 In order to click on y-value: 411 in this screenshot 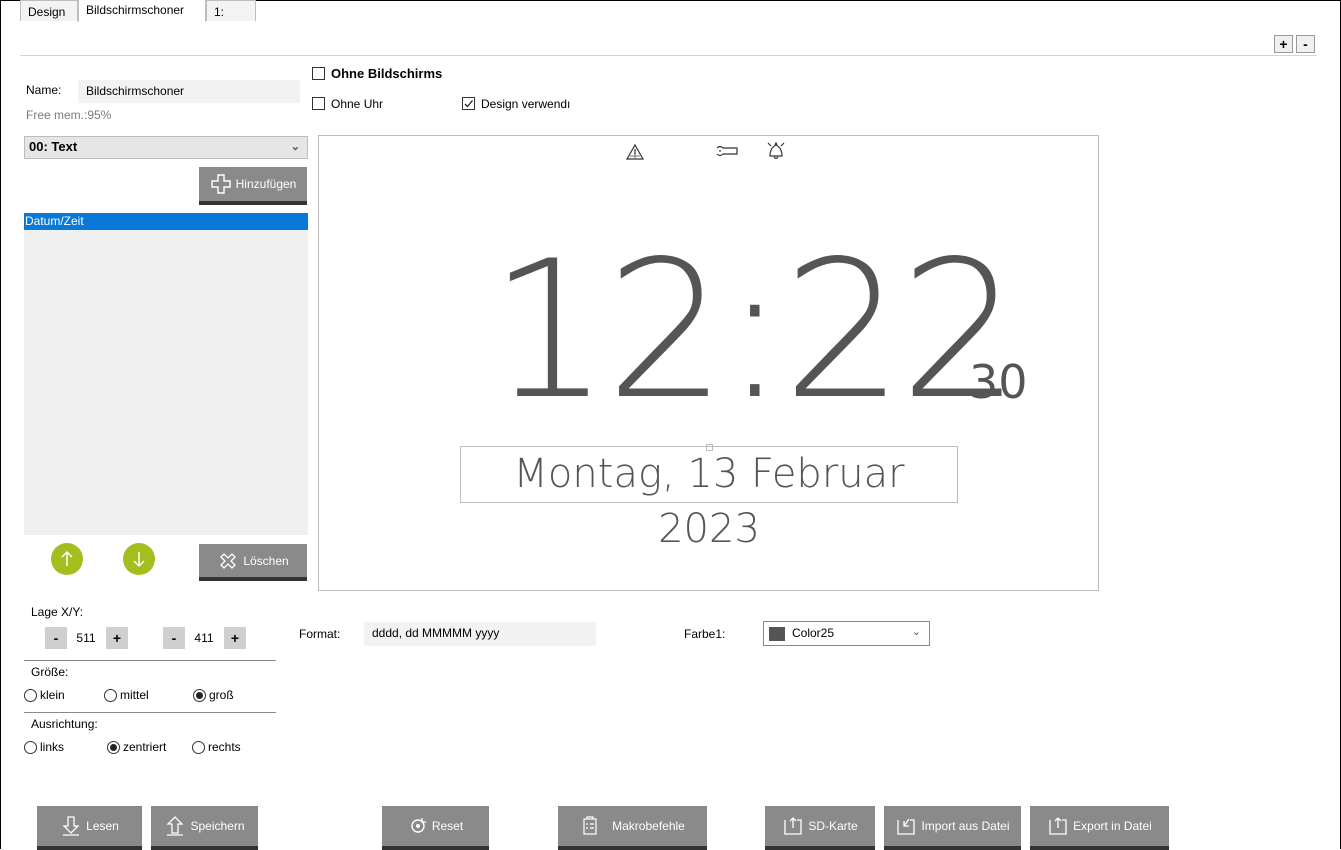, I will do `click(204, 638)`.